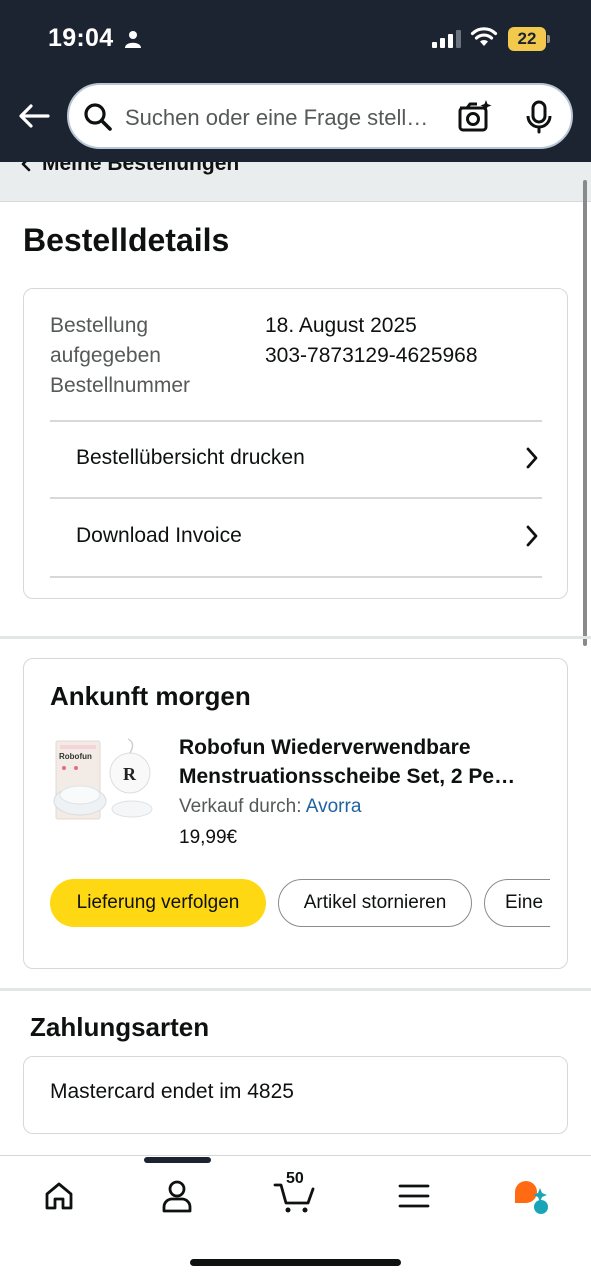 This screenshot has height=1280, width=591. I want to click on order-date: 18. August 2025, so click(341, 325).